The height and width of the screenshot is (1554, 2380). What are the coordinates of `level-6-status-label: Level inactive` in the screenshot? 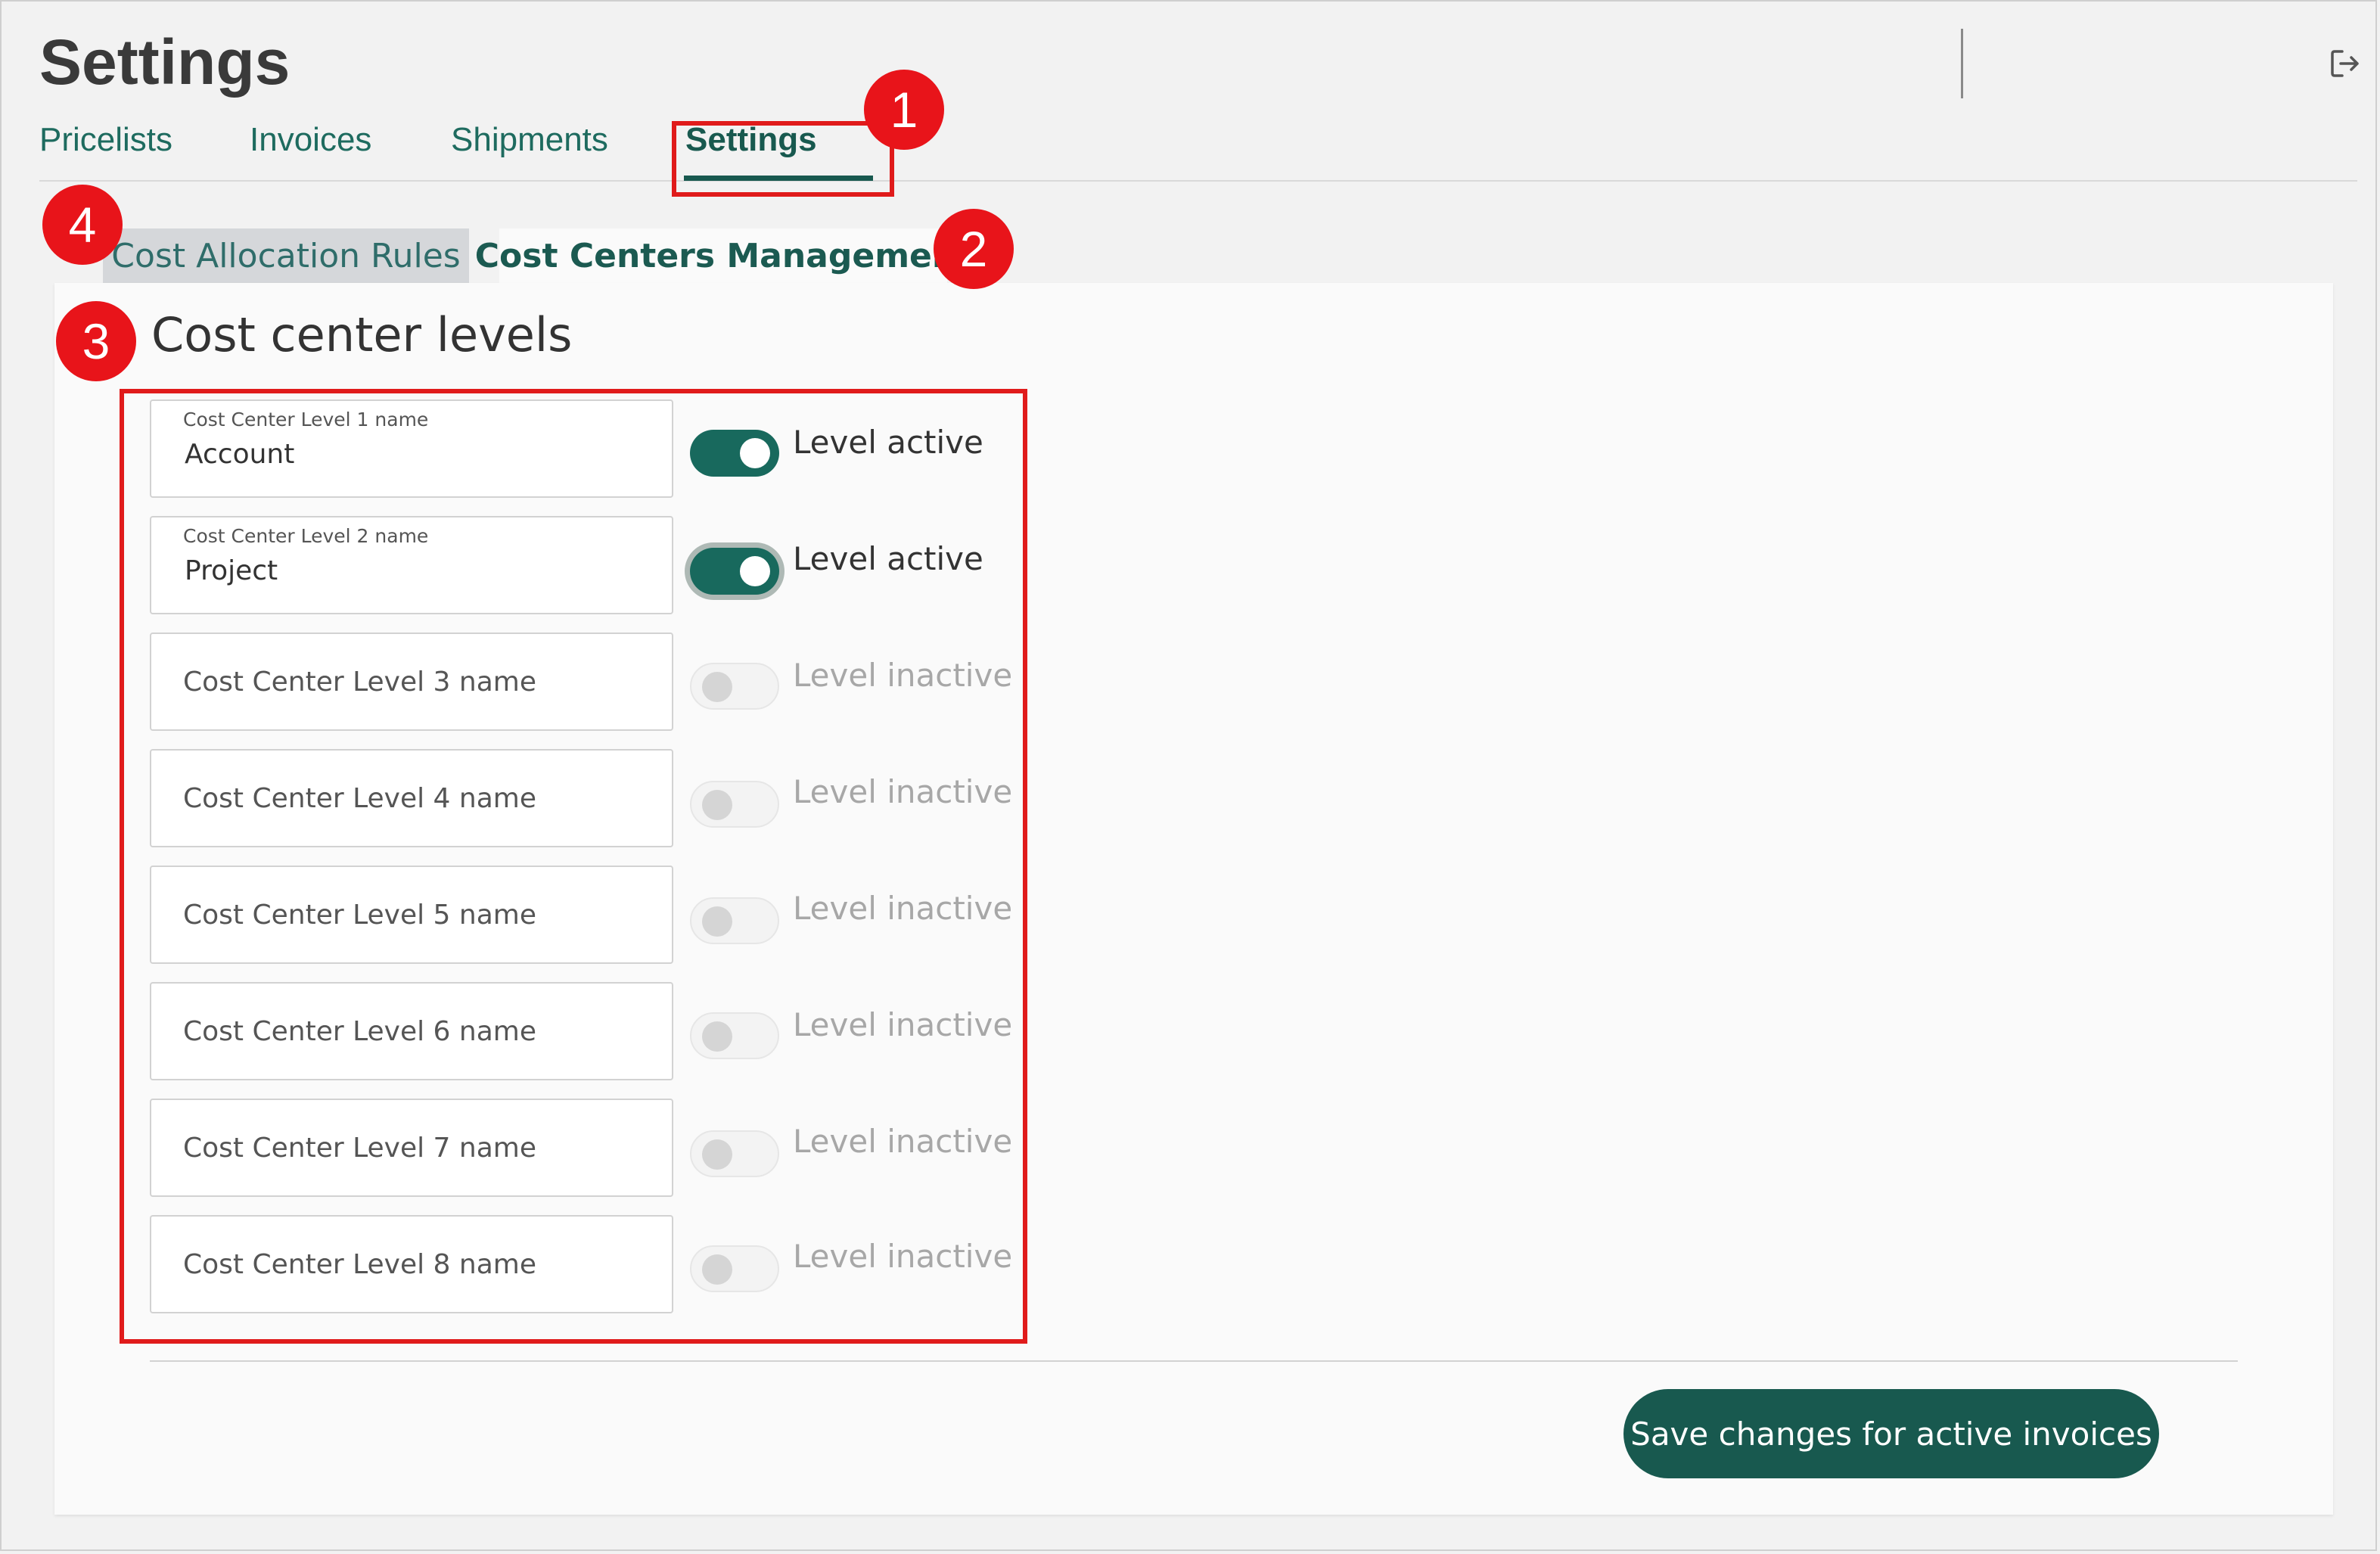 It's located at (903, 1024).